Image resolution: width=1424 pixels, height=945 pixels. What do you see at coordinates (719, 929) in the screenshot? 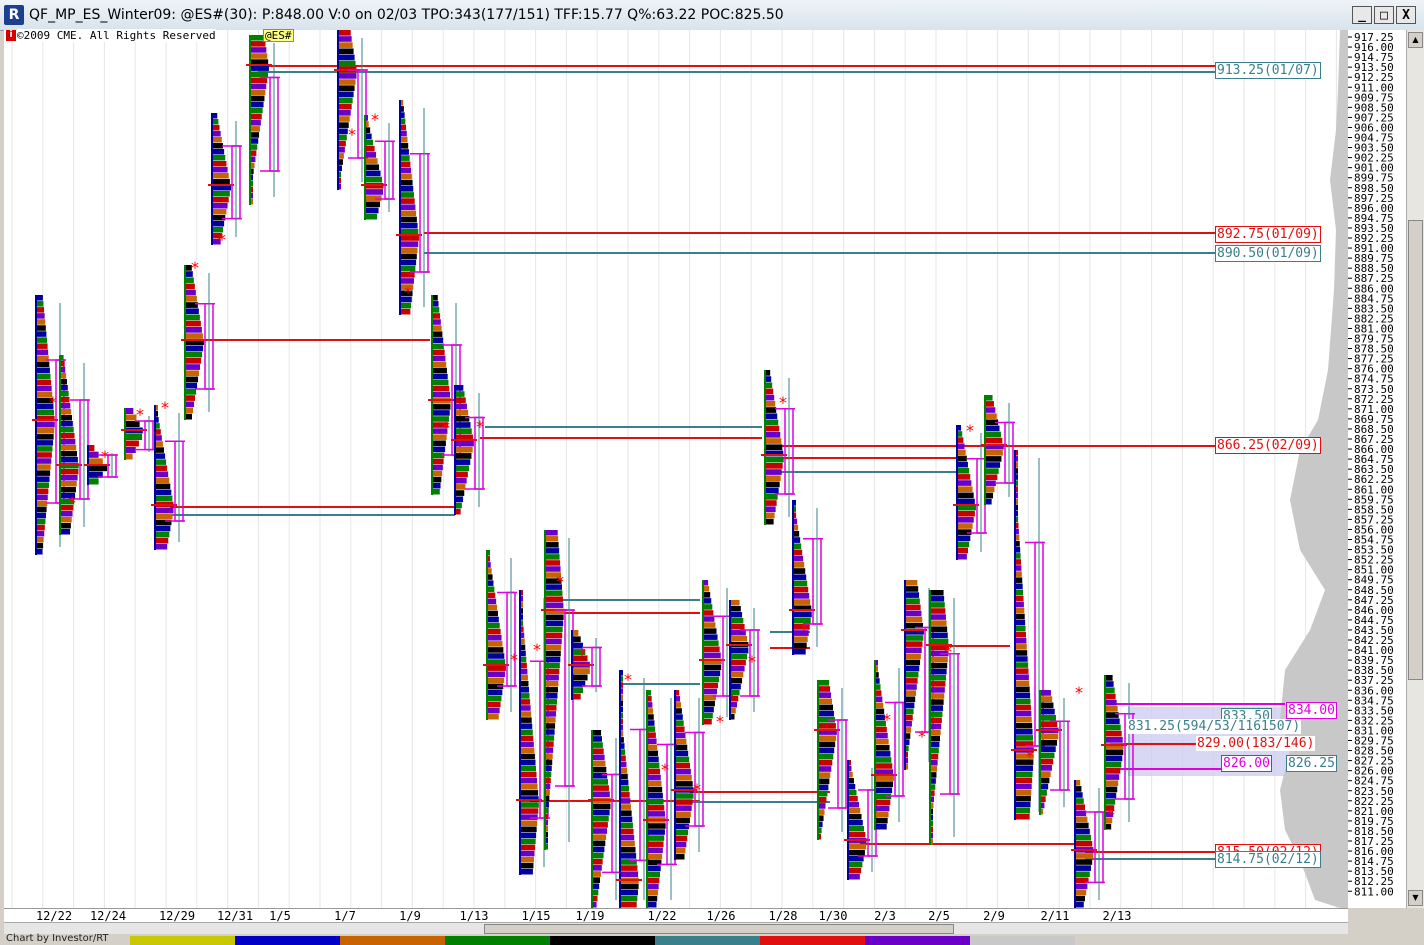
I see `horizontal-scroll-thumb` at bounding box center [719, 929].